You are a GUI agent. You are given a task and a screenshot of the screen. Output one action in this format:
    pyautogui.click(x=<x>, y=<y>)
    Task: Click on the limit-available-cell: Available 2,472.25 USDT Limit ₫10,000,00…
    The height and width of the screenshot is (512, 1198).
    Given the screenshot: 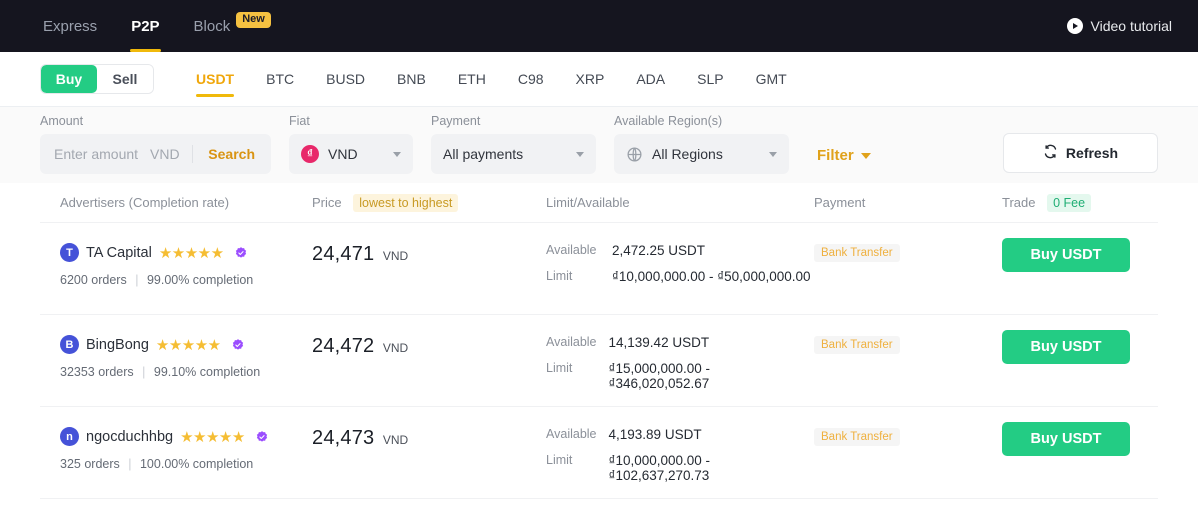 What is the action you would take?
    pyautogui.click(x=680, y=263)
    